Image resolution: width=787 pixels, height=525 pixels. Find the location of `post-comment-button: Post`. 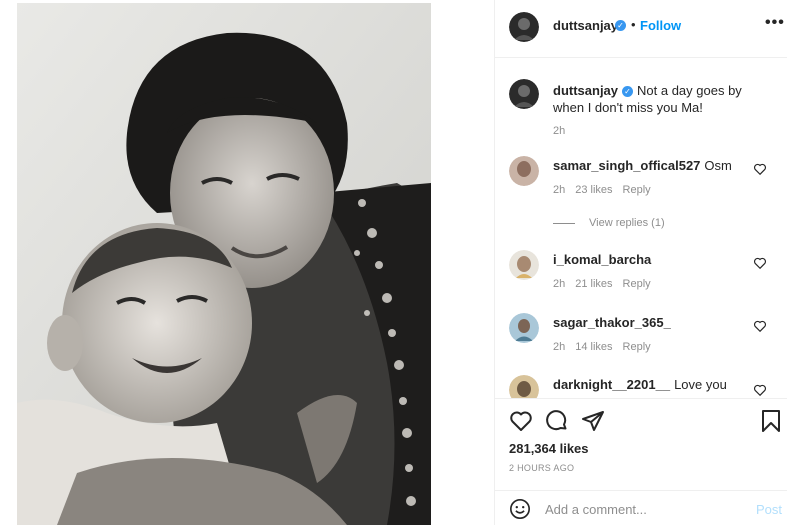

post-comment-button: Post is located at coordinates (769, 509).